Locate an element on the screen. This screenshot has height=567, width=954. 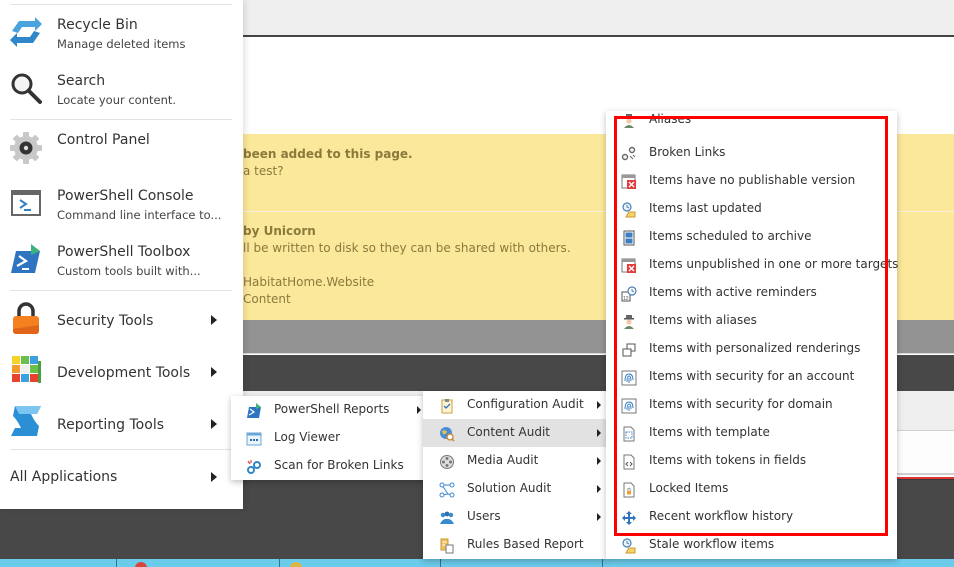
menu-item-label: Recent workflow history is located at coordinates (721, 516).